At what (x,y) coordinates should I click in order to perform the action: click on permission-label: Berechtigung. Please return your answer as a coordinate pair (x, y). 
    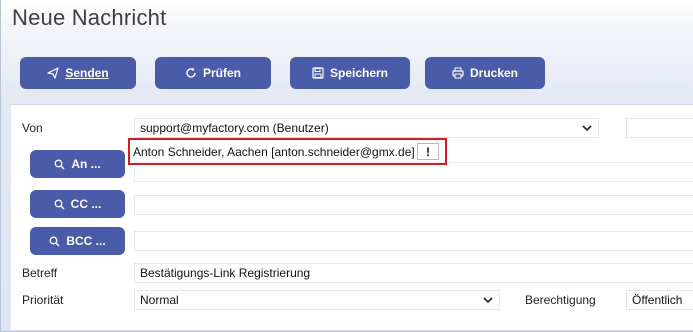
    Looking at the image, I should click on (560, 300).